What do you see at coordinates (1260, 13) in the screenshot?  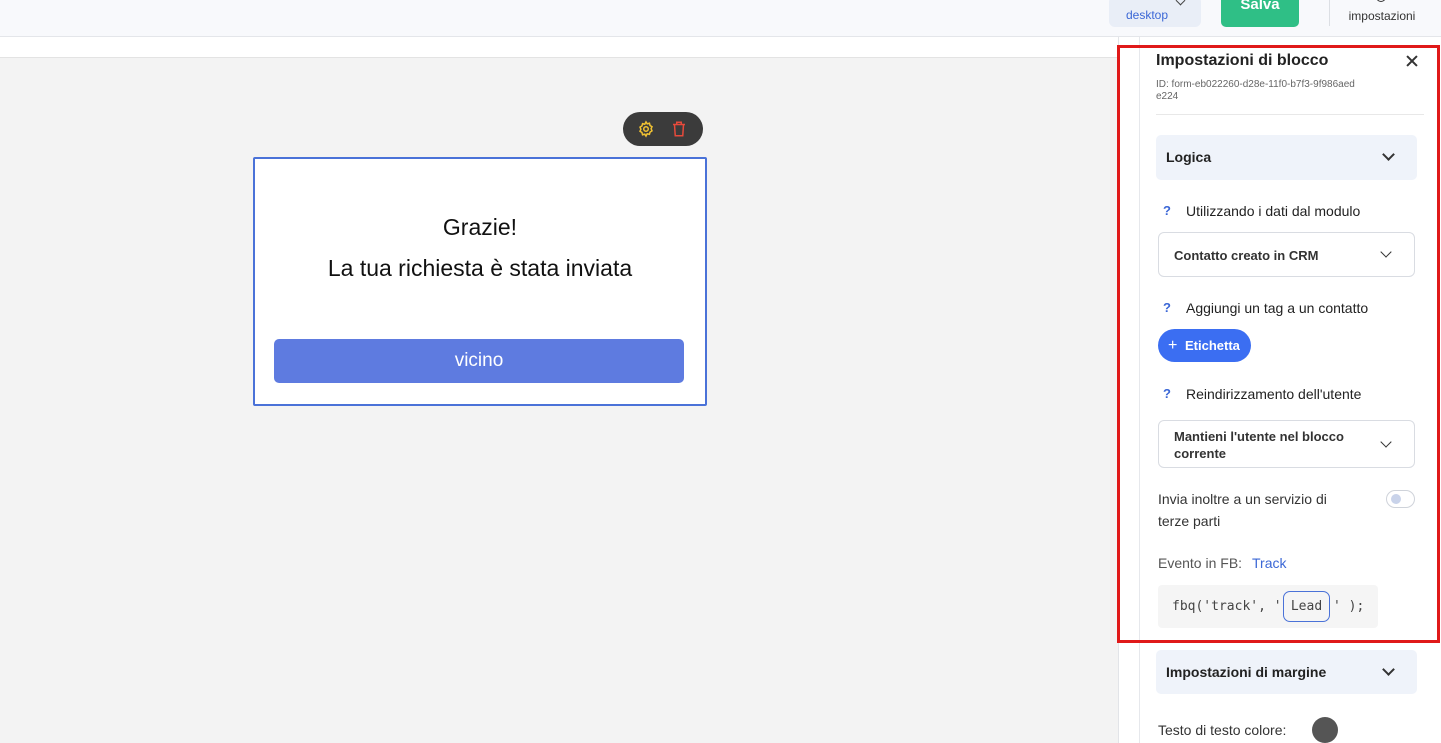 I see `save-button: Salva` at bounding box center [1260, 13].